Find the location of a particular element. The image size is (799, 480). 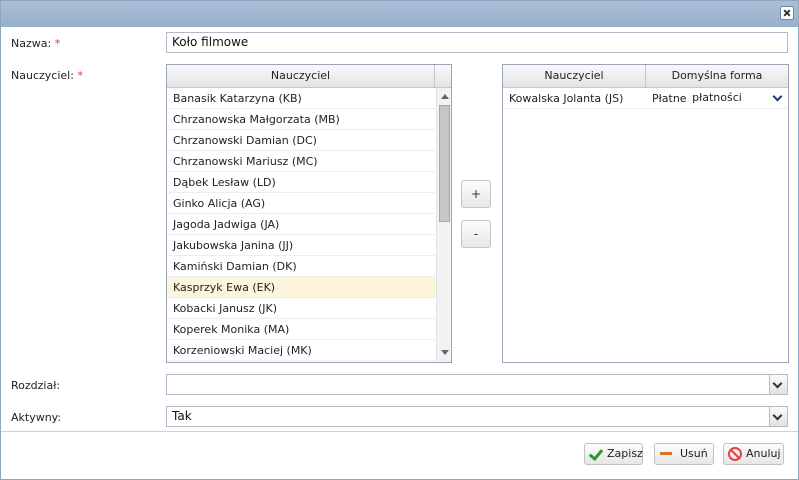

scroll-thumb is located at coordinates (444, 163).